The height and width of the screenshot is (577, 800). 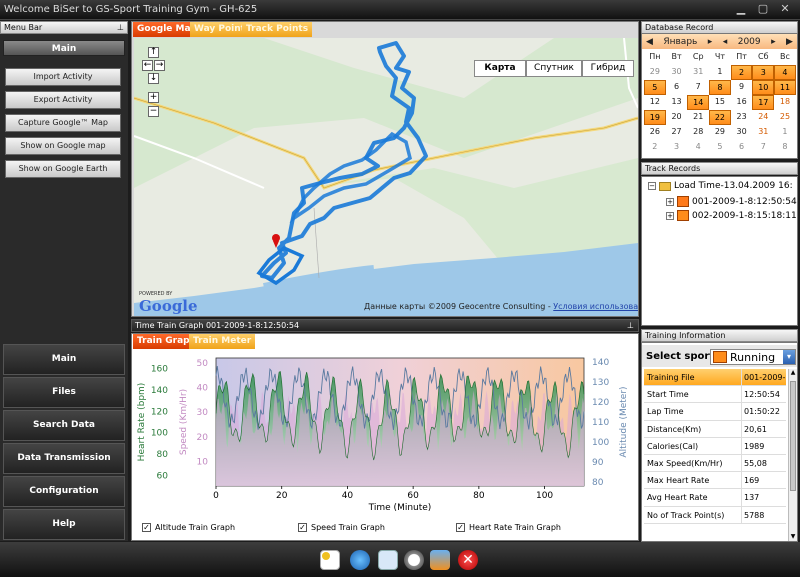 I want to click on calendar-day: 15, so click(x=720, y=102).